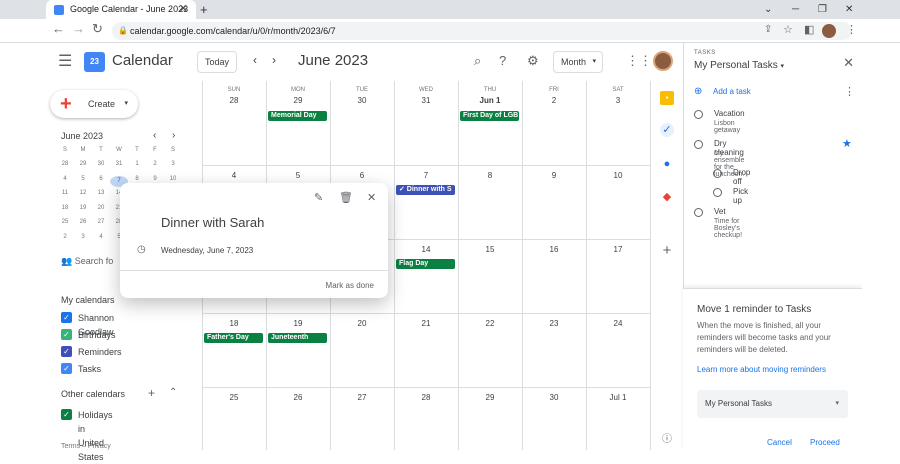 Image resolution: width=900 pixels, height=464 pixels. I want to click on day-number: 16, so click(554, 249).